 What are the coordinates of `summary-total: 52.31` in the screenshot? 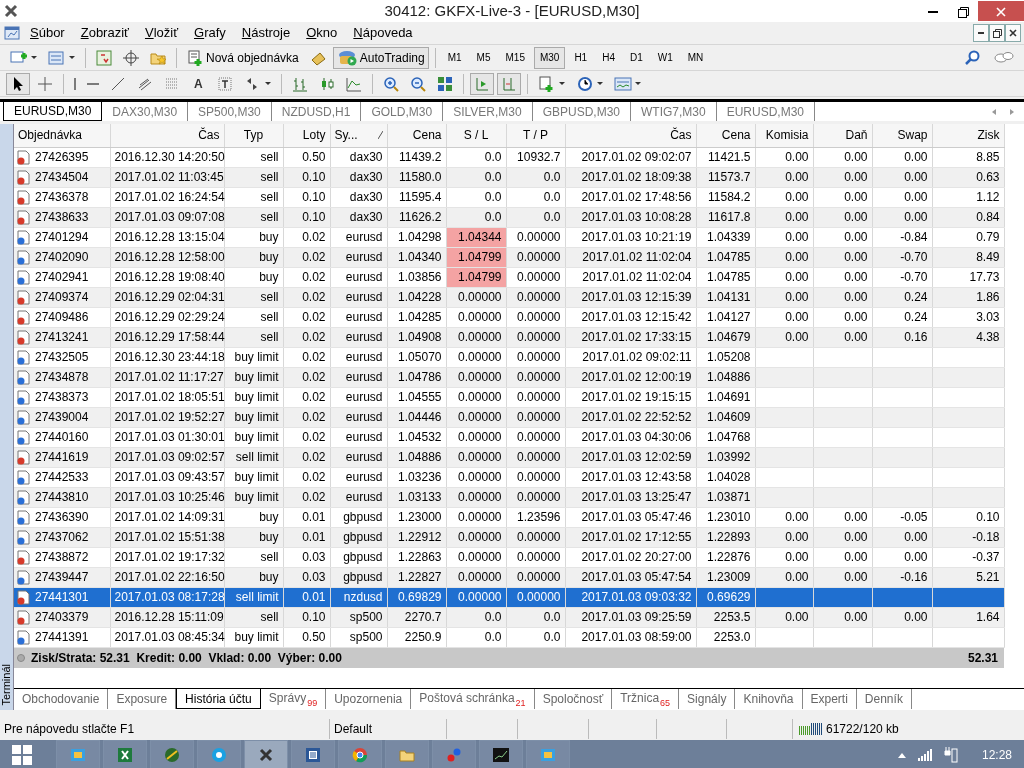 It's located at (982, 658).